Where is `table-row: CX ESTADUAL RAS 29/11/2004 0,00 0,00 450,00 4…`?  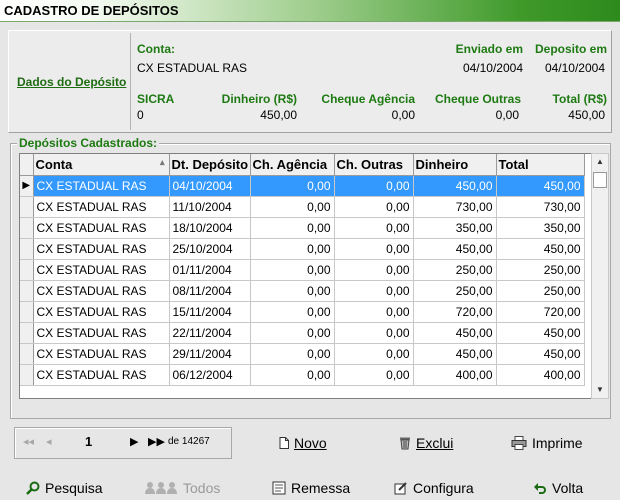 table-row: CX ESTADUAL RAS 29/11/2004 0,00 0,00 450,00 4… is located at coordinates (302, 354).